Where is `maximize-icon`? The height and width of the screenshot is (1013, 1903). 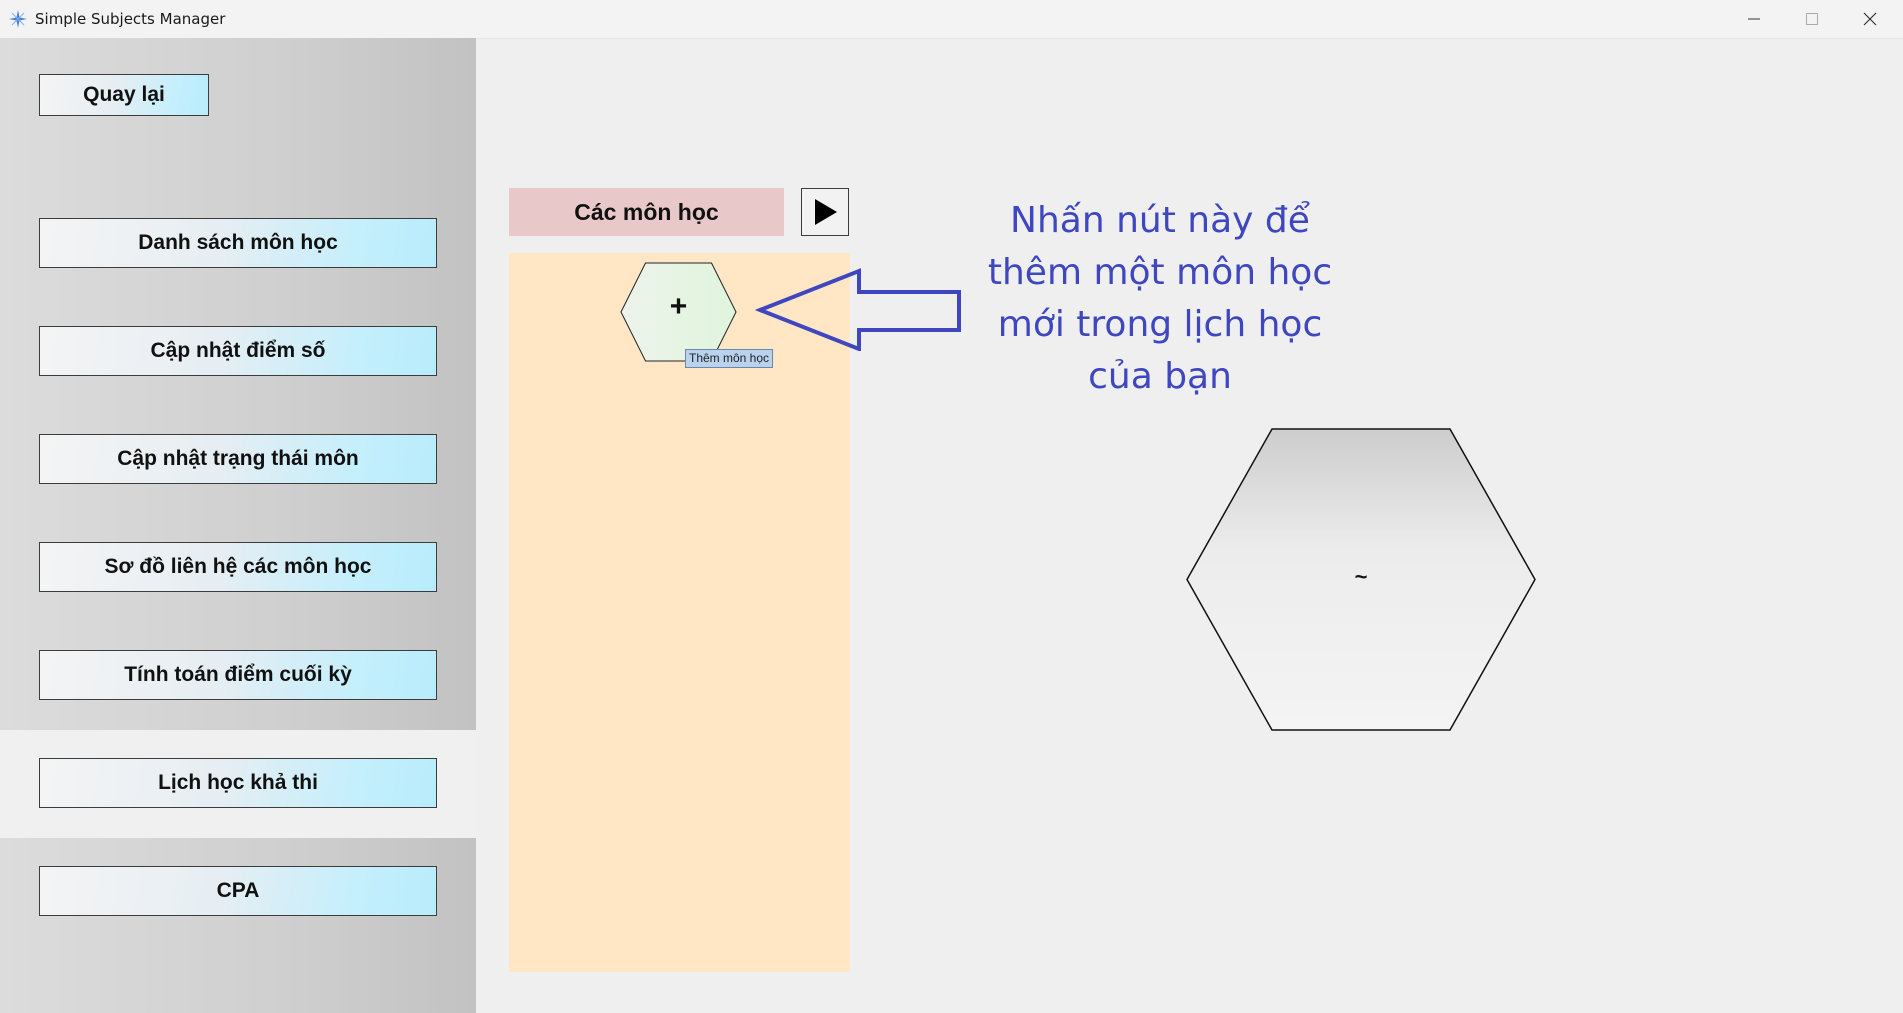 maximize-icon is located at coordinates (1812, 19).